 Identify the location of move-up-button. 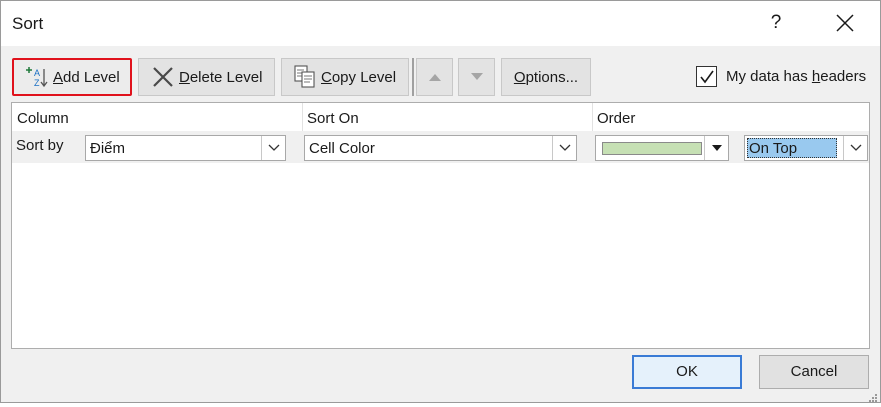
(434, 77).